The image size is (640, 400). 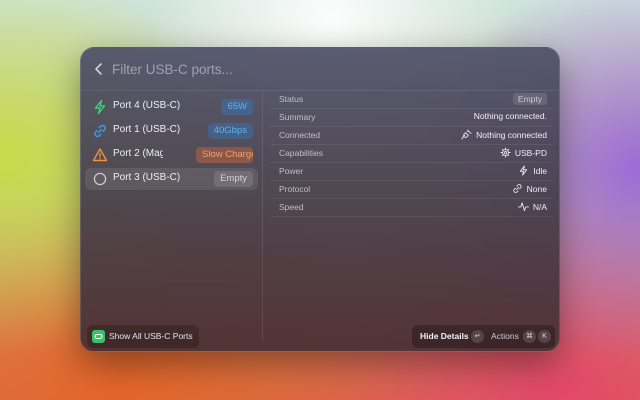 What do you see at coordinates (100, 179) in the screenshot?
I see `empty-circle-icon` at bounding box center [100, 179].